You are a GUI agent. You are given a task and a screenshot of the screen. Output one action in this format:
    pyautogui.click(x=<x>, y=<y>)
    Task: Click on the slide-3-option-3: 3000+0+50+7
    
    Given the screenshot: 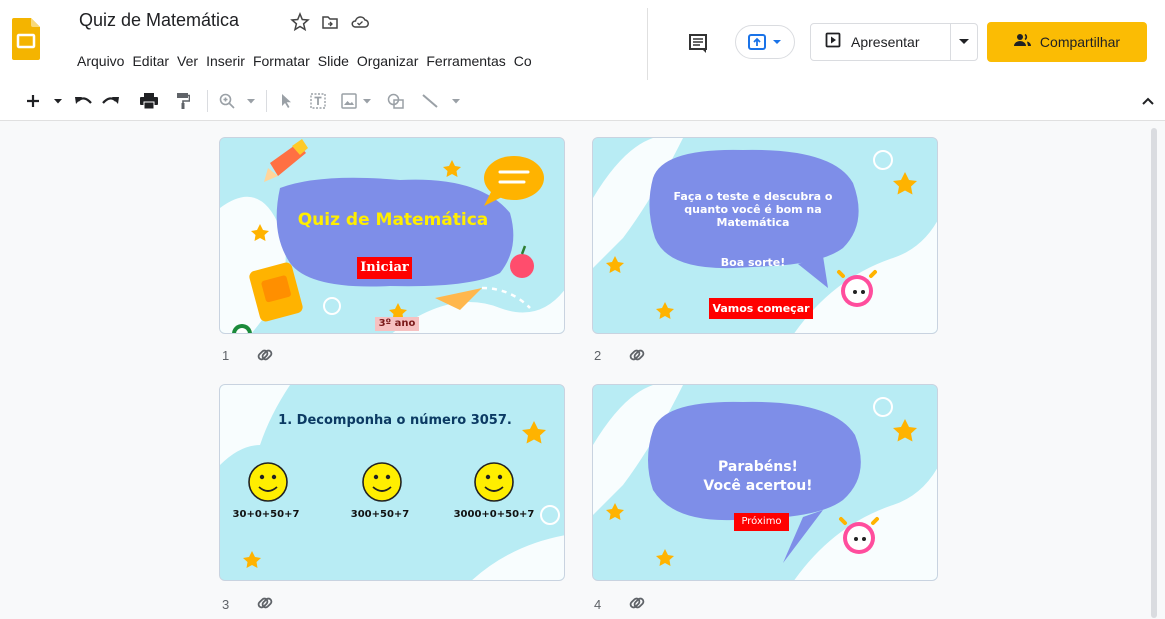 What is the action you would take?
    pyautogui.click(x=494, y=514)
    